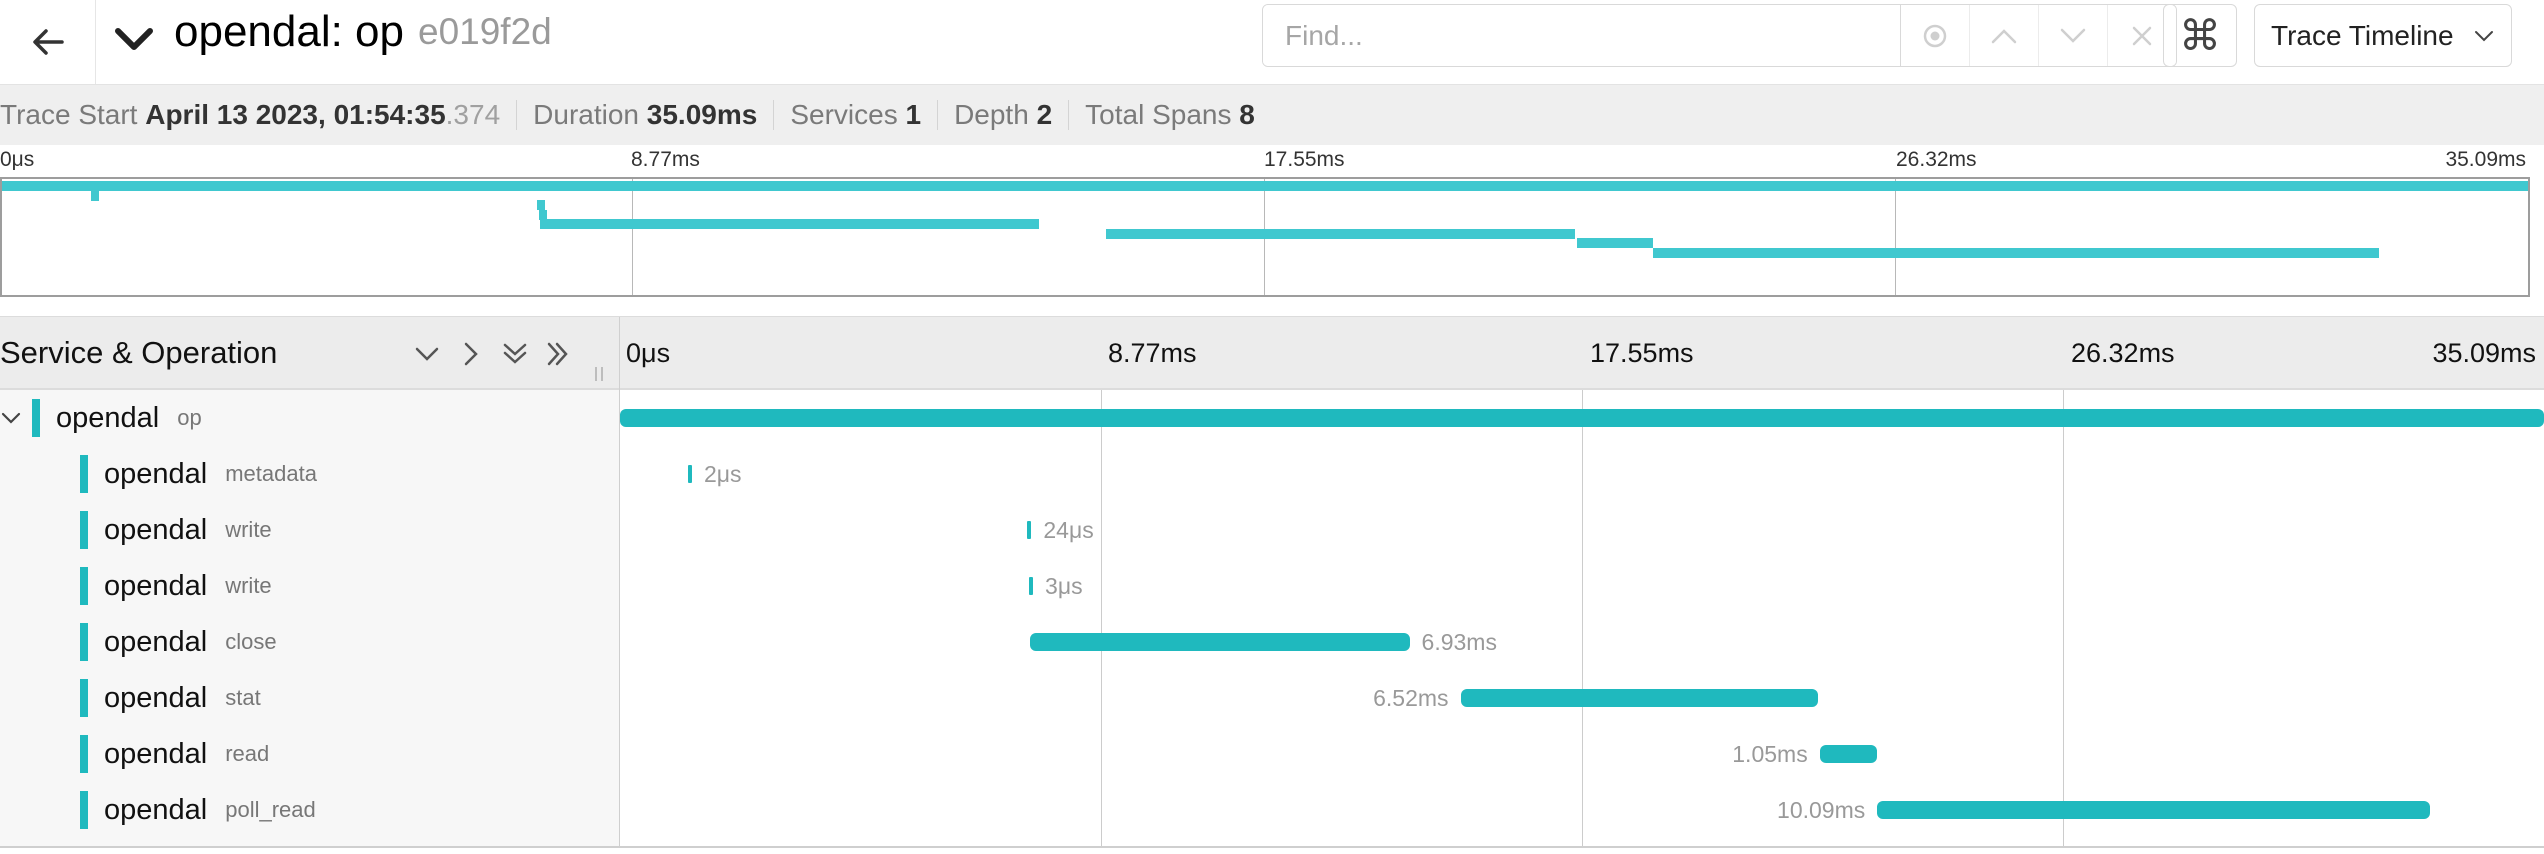 The width and height of the screenshot is (2544, 854). What do you see at coordinates (665, 159) in the screenshot?
I see `minimap-tick: 8.77ms` at bounding box center [665, 159].